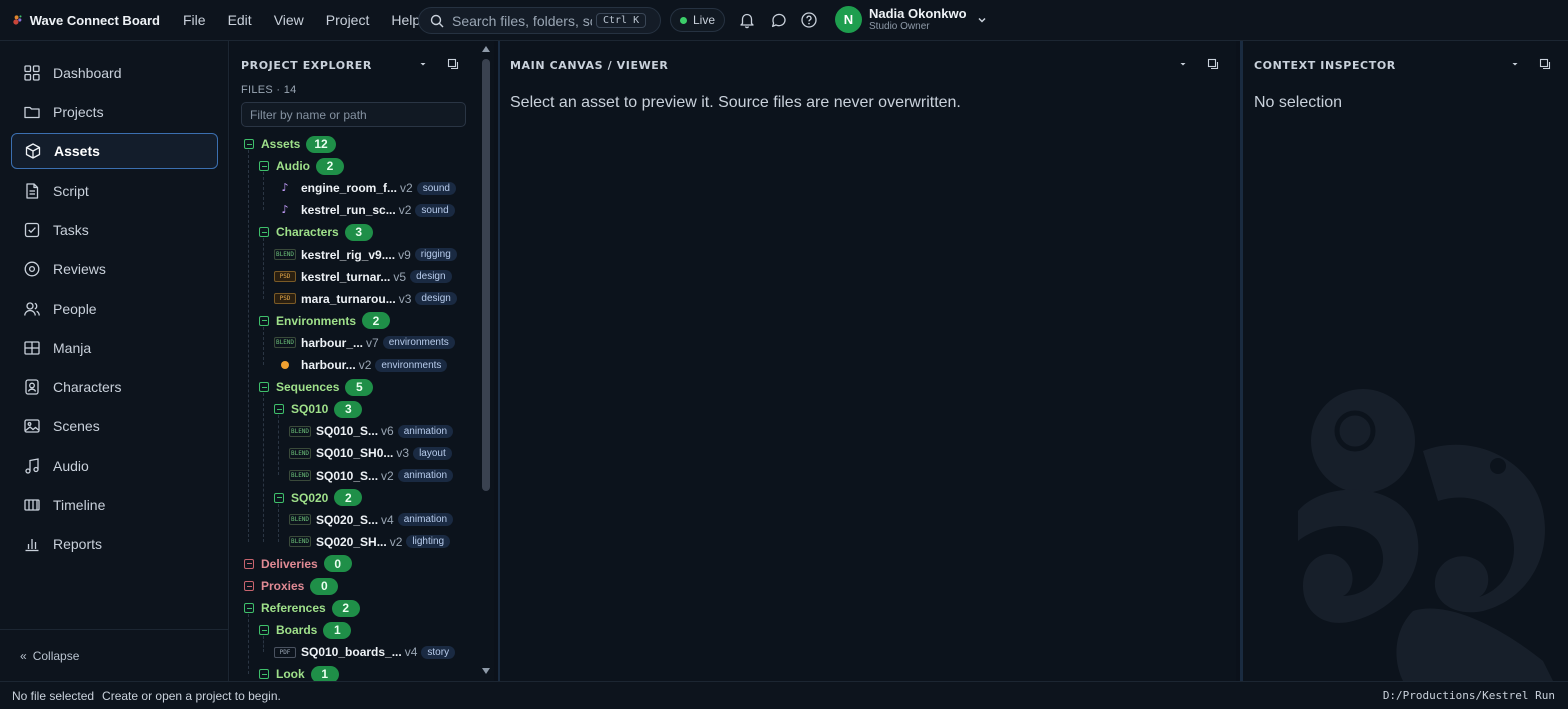 The height and width of the screenshot is (709, 1568). Describe the element at coordinates (114, 230) in the screenshot. I see `sidebar-item-tasks: Tasks` at that location.